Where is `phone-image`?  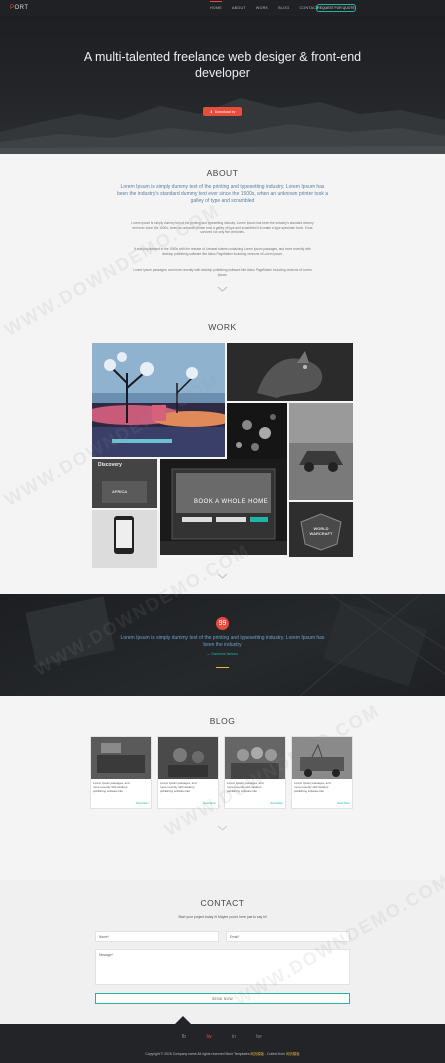
phone-image is located at coordinates (124, 539).